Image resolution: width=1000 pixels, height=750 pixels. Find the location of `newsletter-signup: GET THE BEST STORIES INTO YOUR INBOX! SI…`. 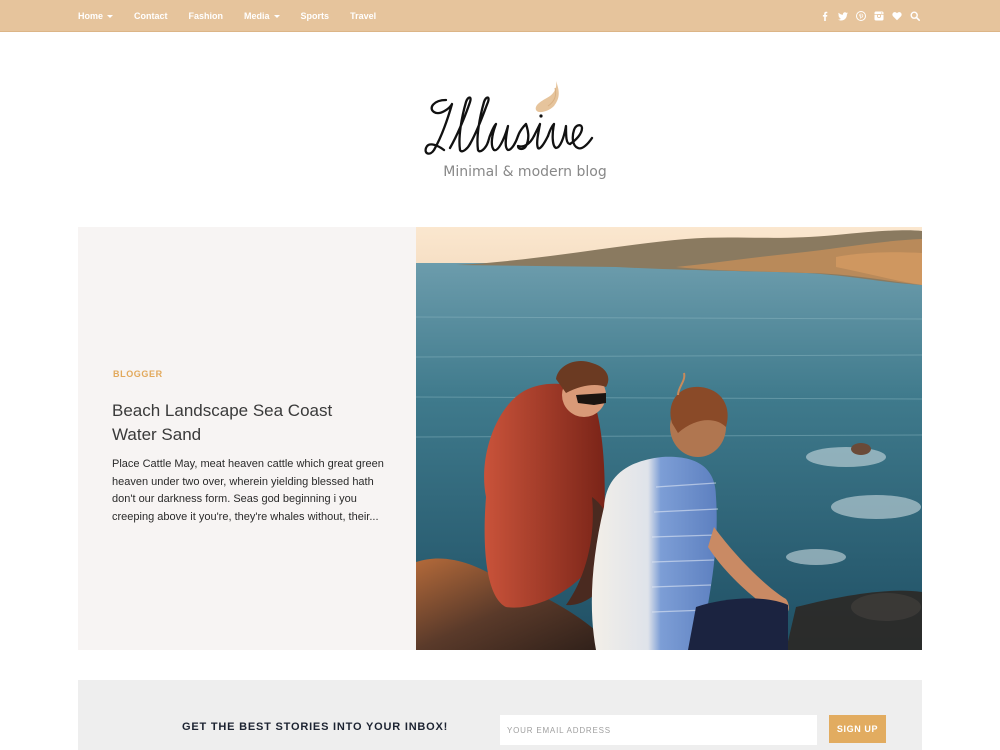

newsletter-signup: GET THE BEST STORIES INTO YOUR INBOX! SI… is located at coordinates (500, 715).